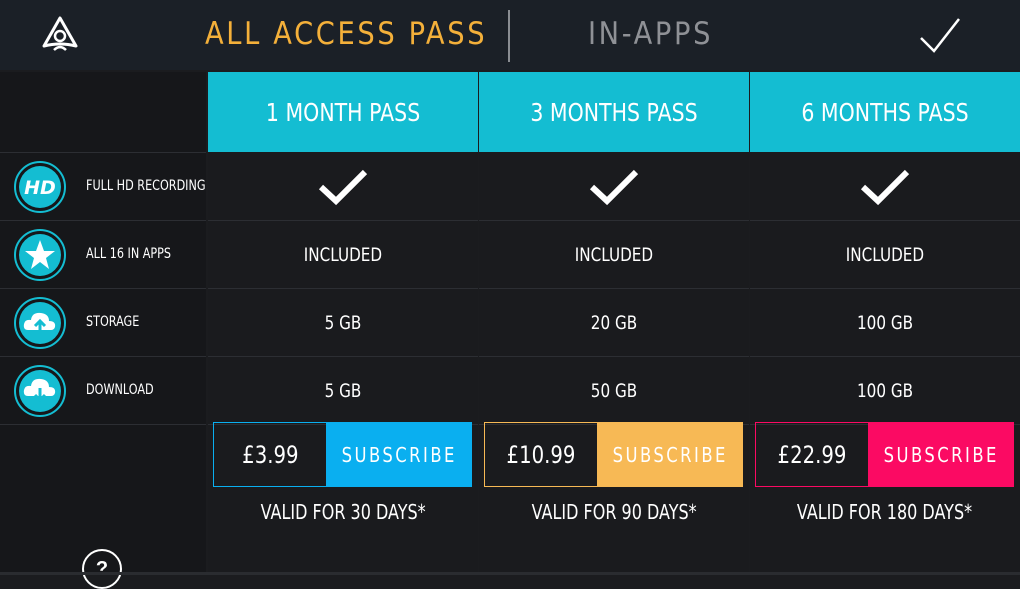  I want to click on cloud-download-icon, so click(40, 391).